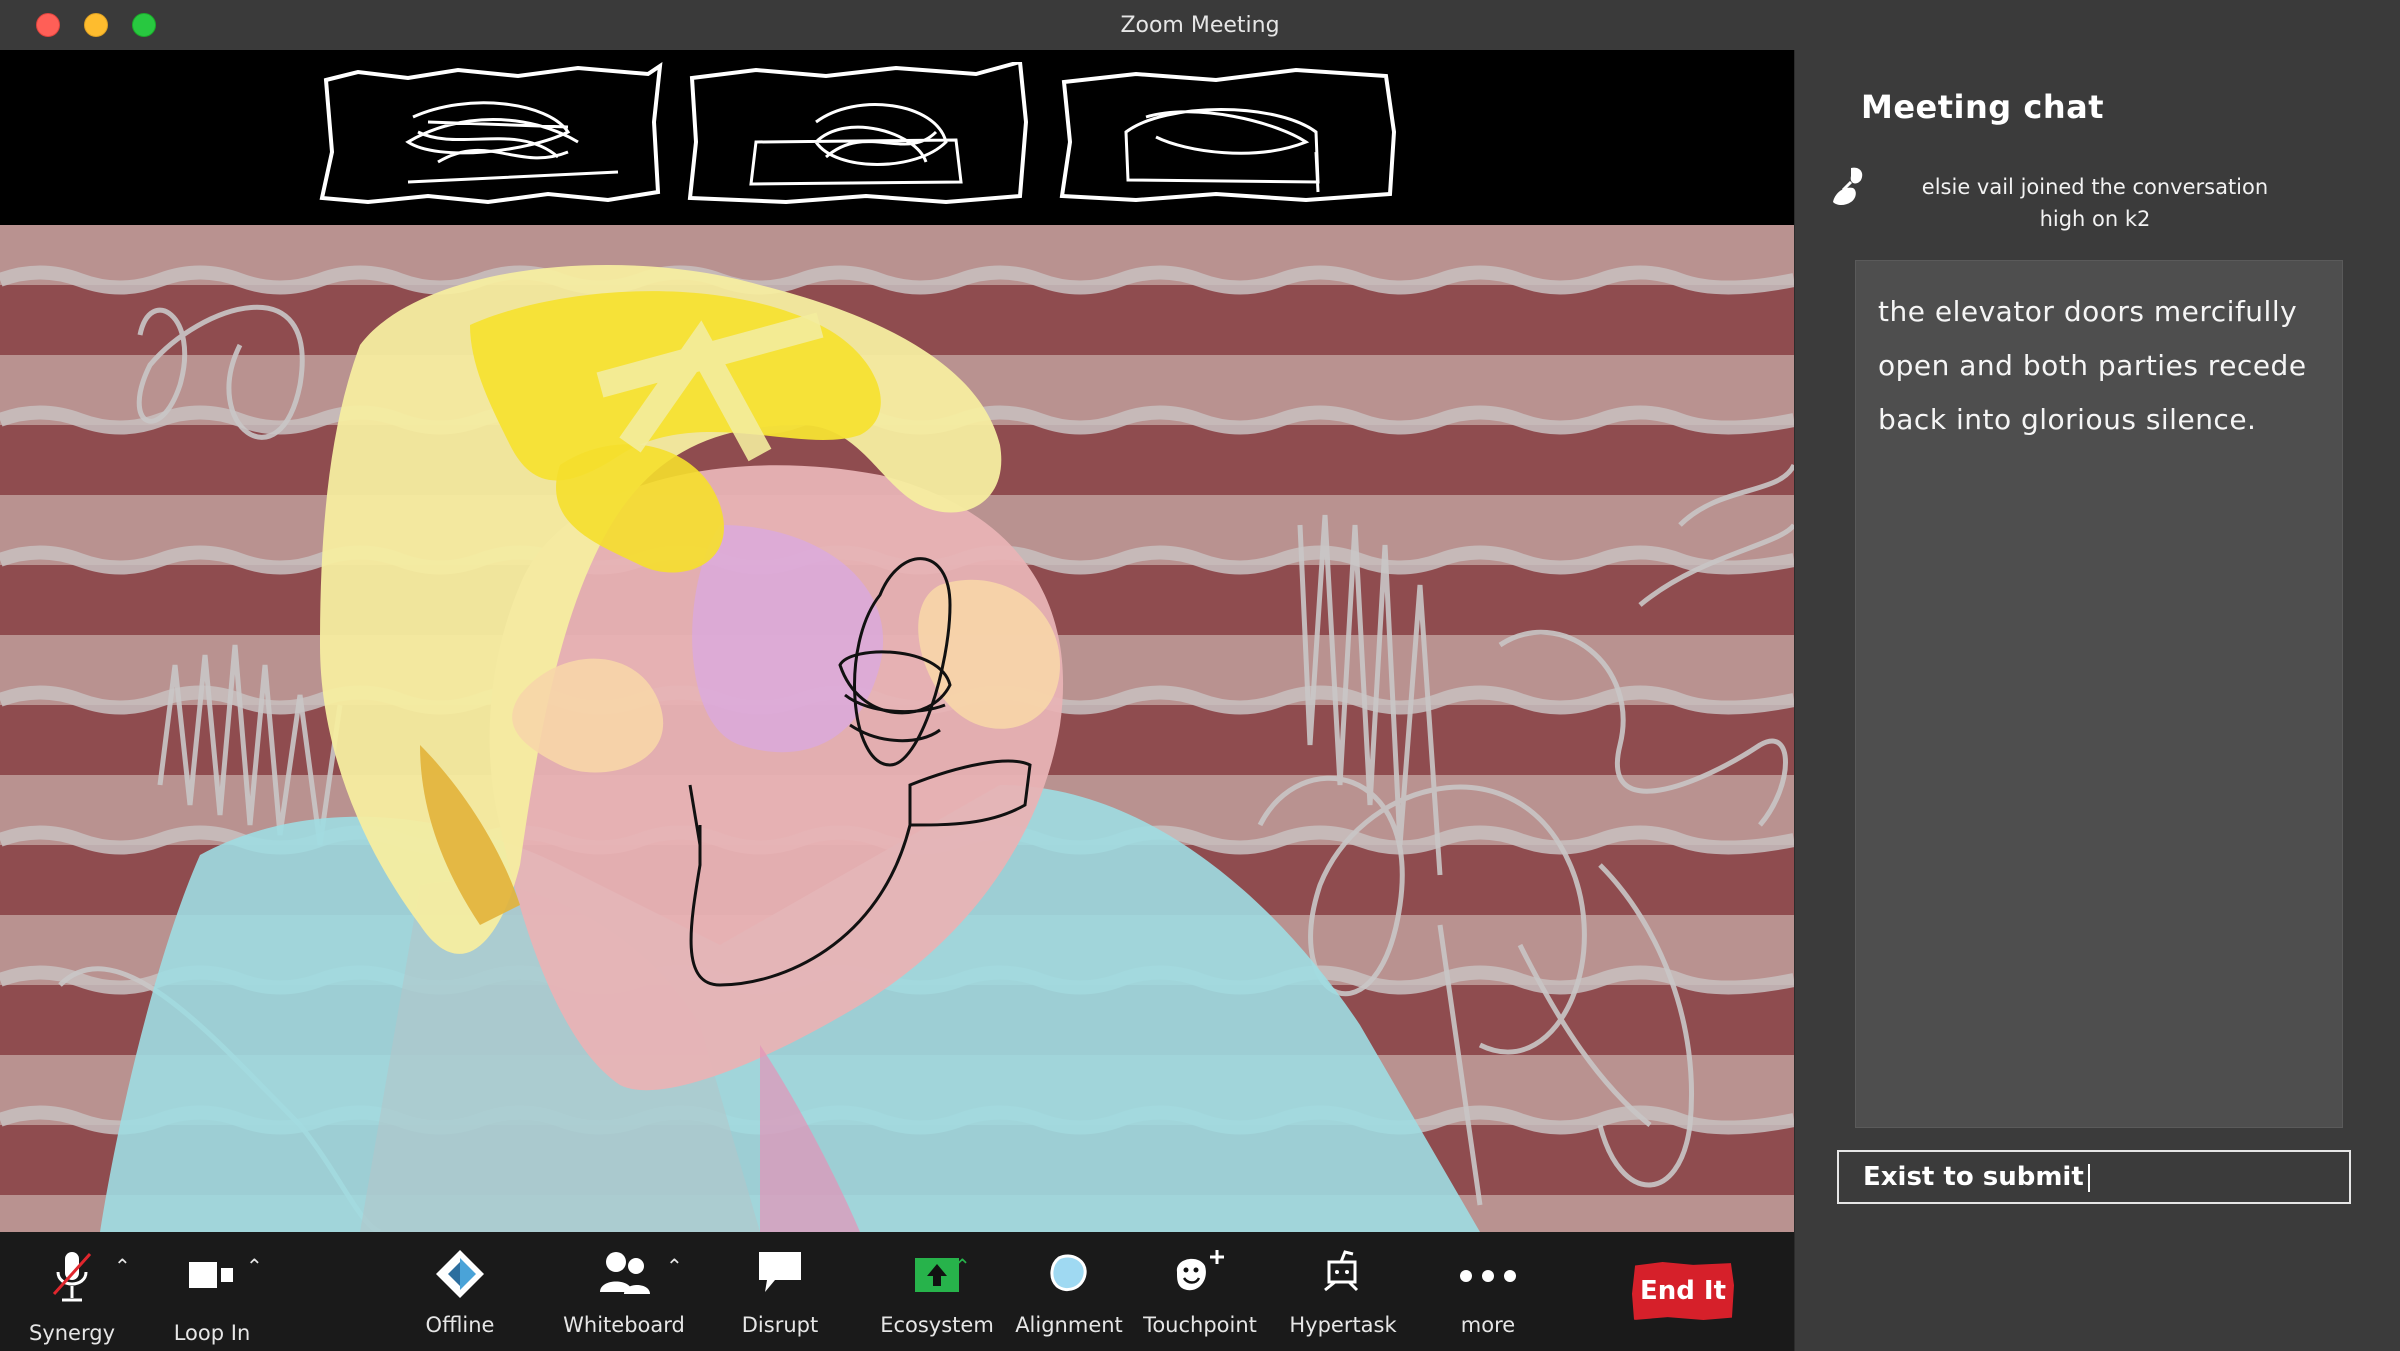  I want to click on hypertask-label: Hypertask, so click(1343, 1325).